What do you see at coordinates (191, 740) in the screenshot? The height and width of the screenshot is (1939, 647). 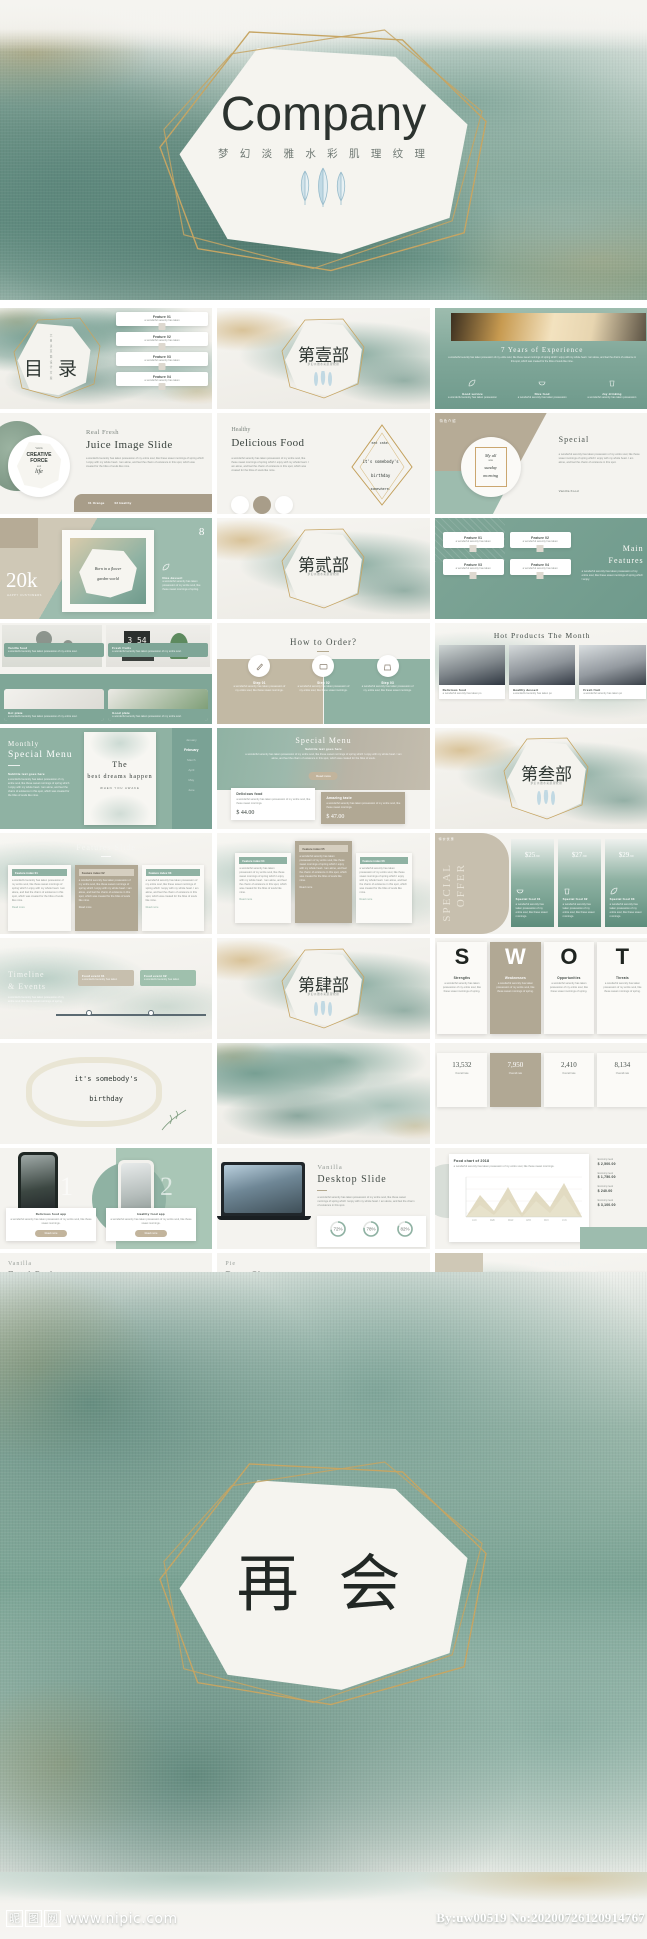 I see `month-item: January` at bounding box center [191, 740].